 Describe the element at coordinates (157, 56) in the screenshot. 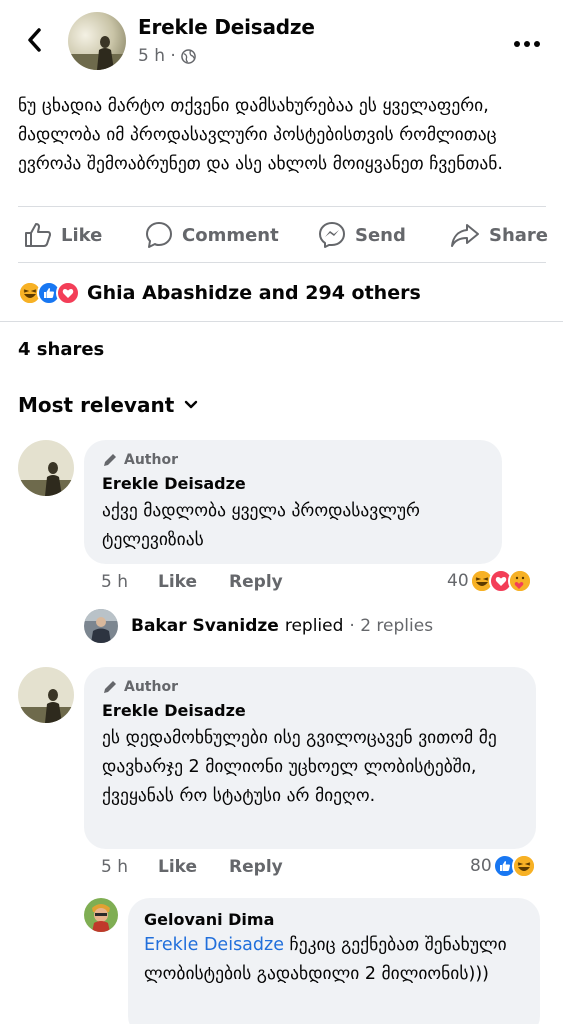

I see `post-time: 5 h ·` at that location.